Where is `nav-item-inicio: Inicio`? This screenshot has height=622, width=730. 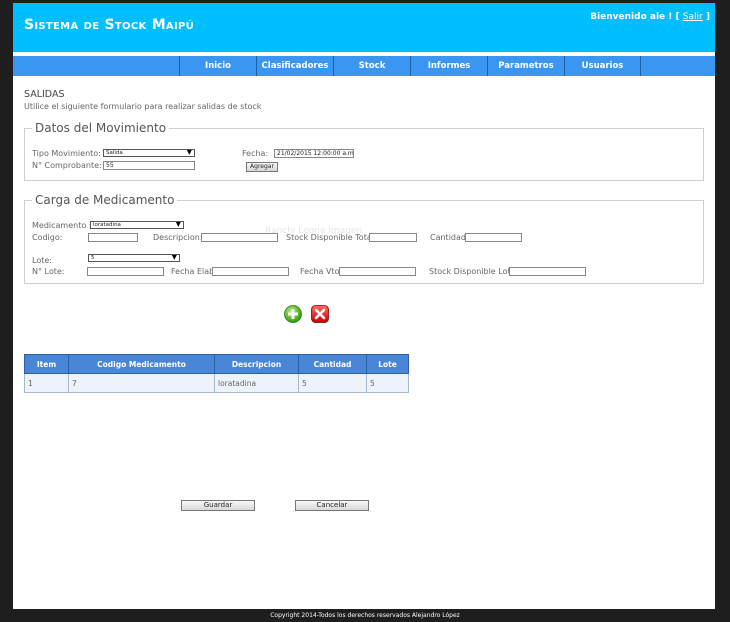 nav-item-inicio: Inicio is located at coordinates (217, 66).